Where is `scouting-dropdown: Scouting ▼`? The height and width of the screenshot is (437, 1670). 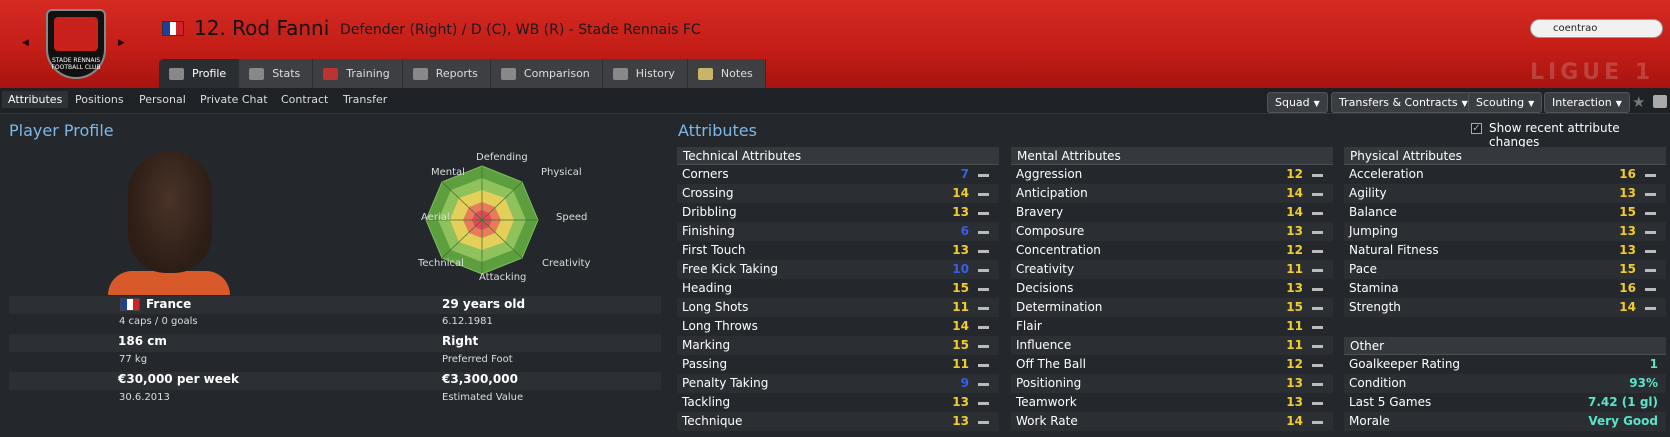 scouting-dropdown: Scouting ▼ is located at coordinates (1505, 102).